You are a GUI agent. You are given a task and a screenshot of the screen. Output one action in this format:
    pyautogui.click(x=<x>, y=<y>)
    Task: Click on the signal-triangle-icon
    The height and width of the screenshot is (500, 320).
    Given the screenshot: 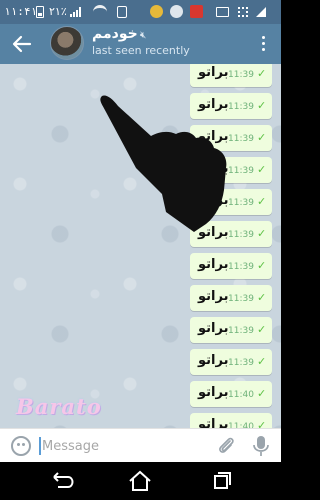 What is the action you would take?
    pyautogui.click(x=261, y=12)
    